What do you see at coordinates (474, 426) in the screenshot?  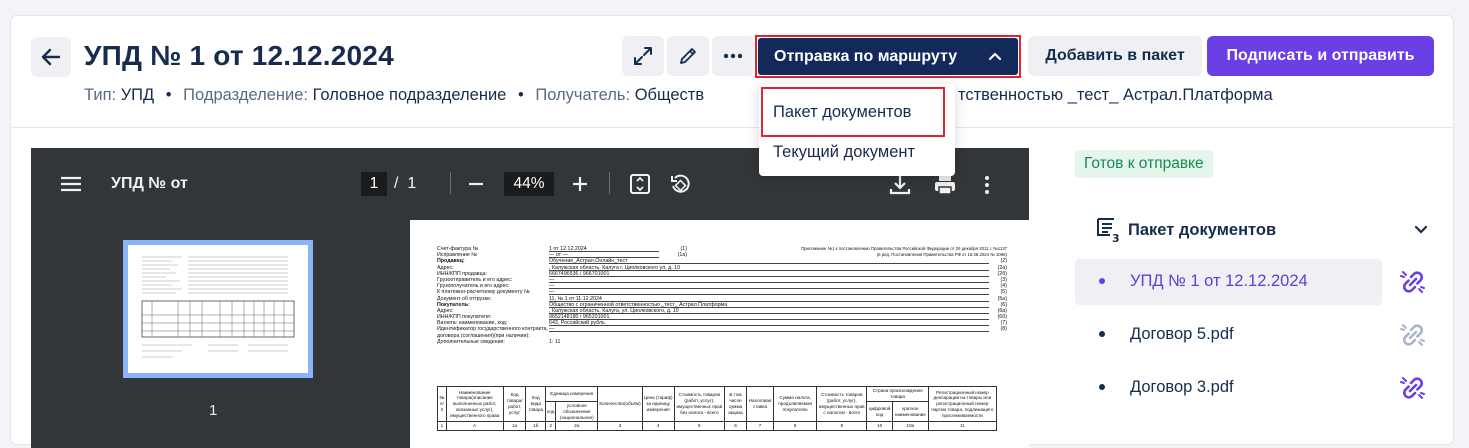 I see `invoice-table-cell: А` at bounding box center [474, 426].